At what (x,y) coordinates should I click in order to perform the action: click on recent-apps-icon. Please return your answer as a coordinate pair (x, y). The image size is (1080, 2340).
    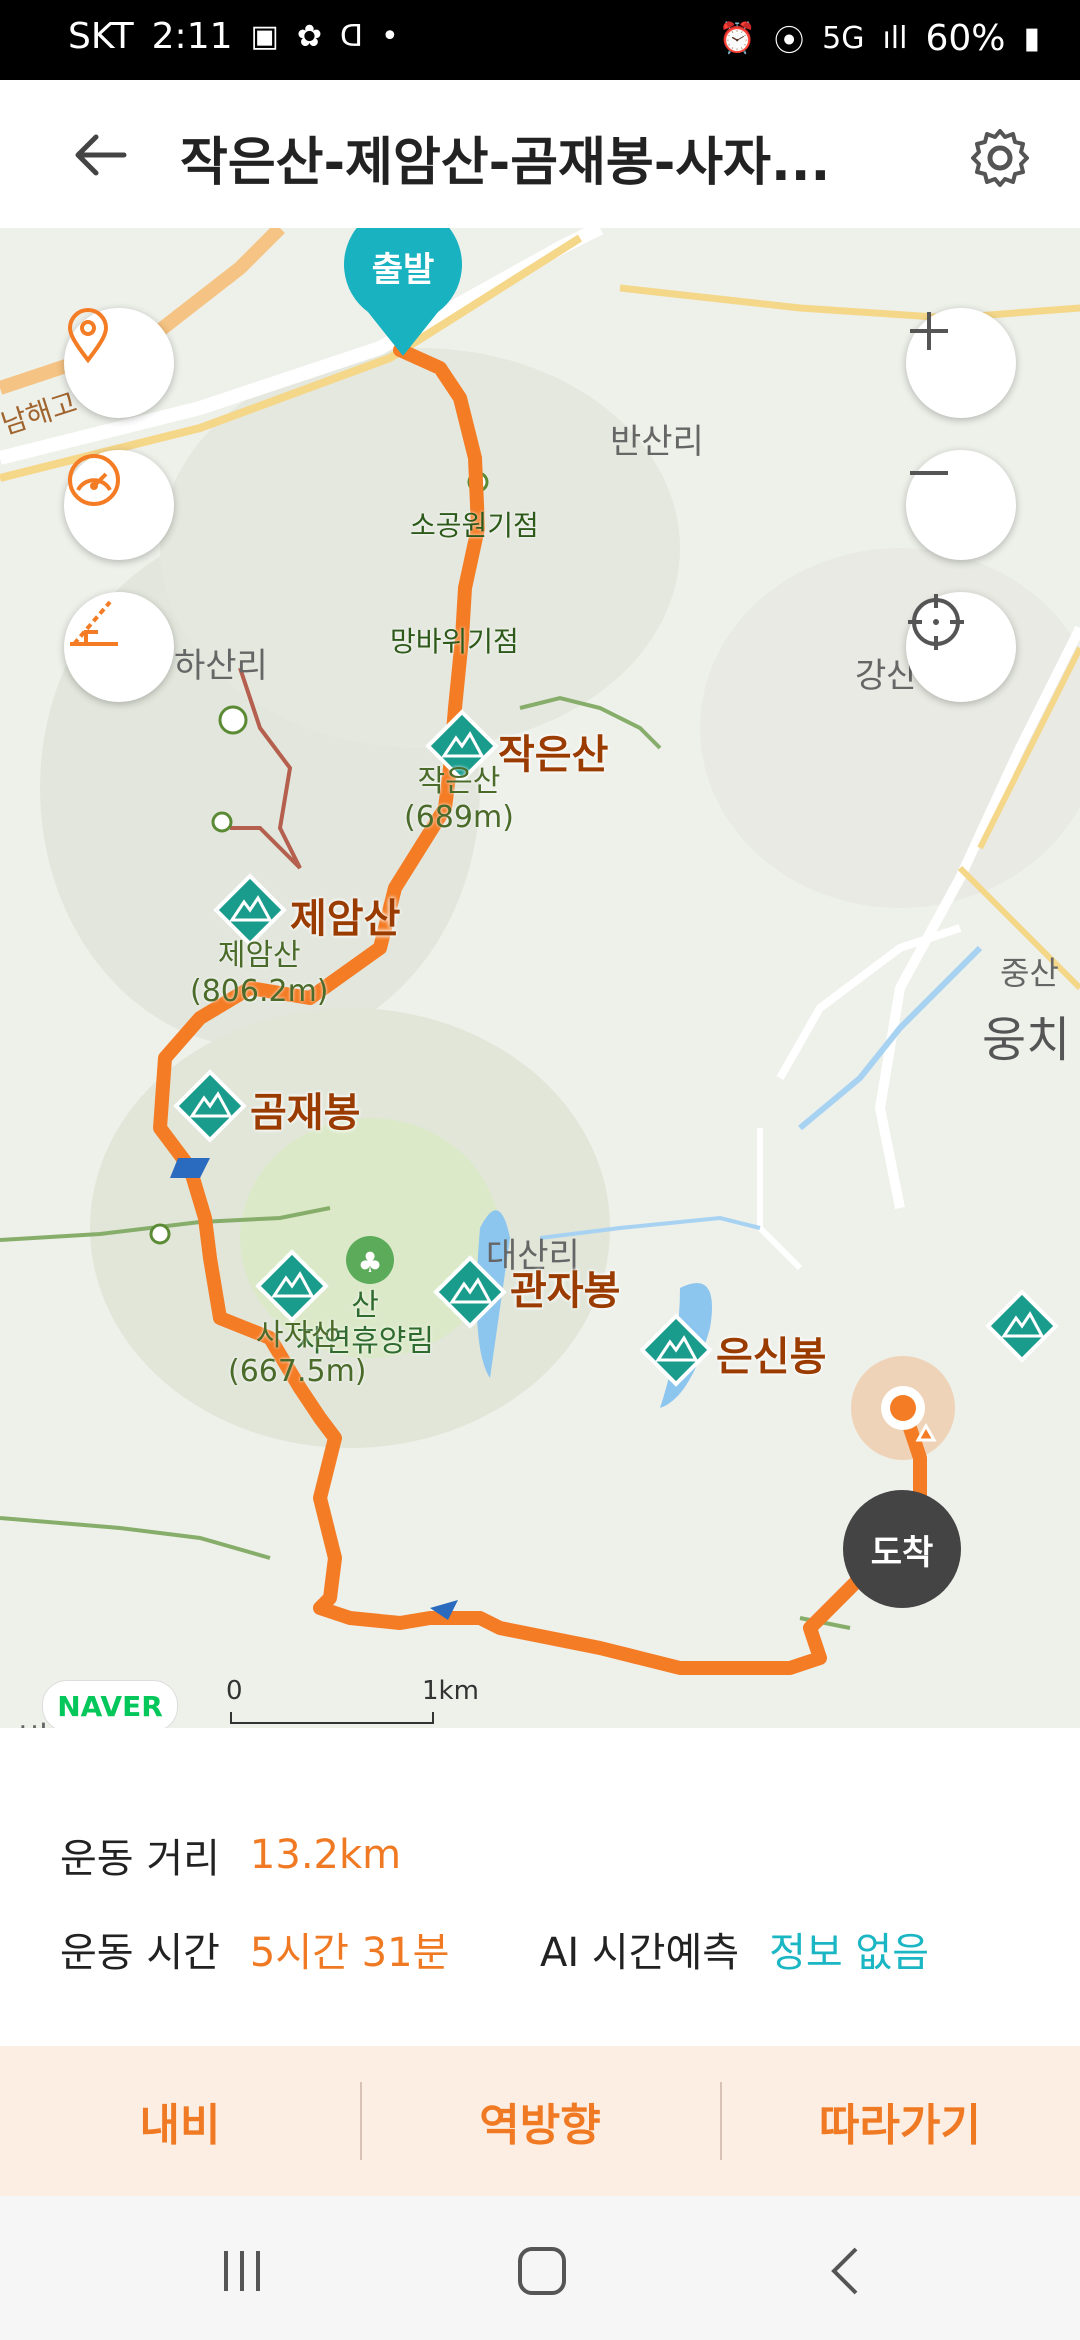
    Looking at the image, I should click on (242, 2271).